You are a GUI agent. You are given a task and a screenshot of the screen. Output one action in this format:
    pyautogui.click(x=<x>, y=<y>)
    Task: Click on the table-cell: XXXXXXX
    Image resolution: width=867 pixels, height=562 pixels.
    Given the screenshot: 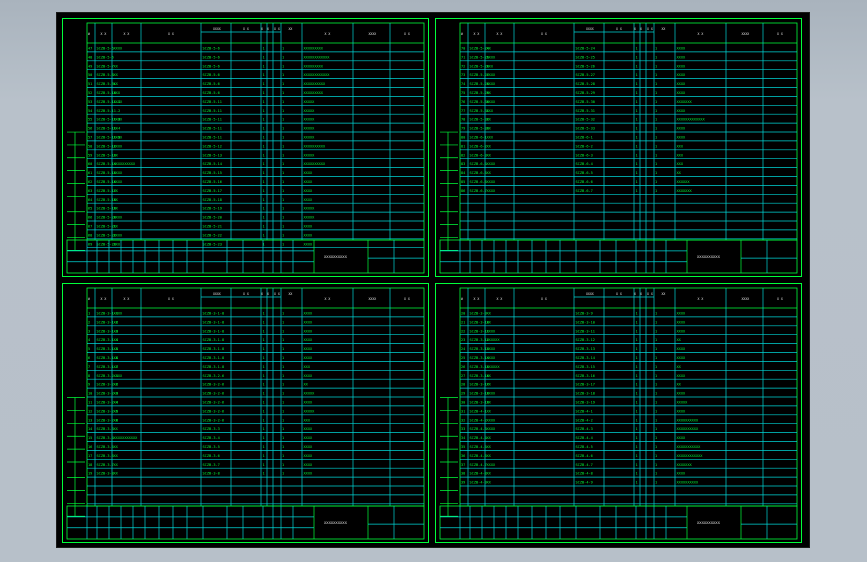 What is the action you would take?
    pyautogui.click(x=685, y=191)
    